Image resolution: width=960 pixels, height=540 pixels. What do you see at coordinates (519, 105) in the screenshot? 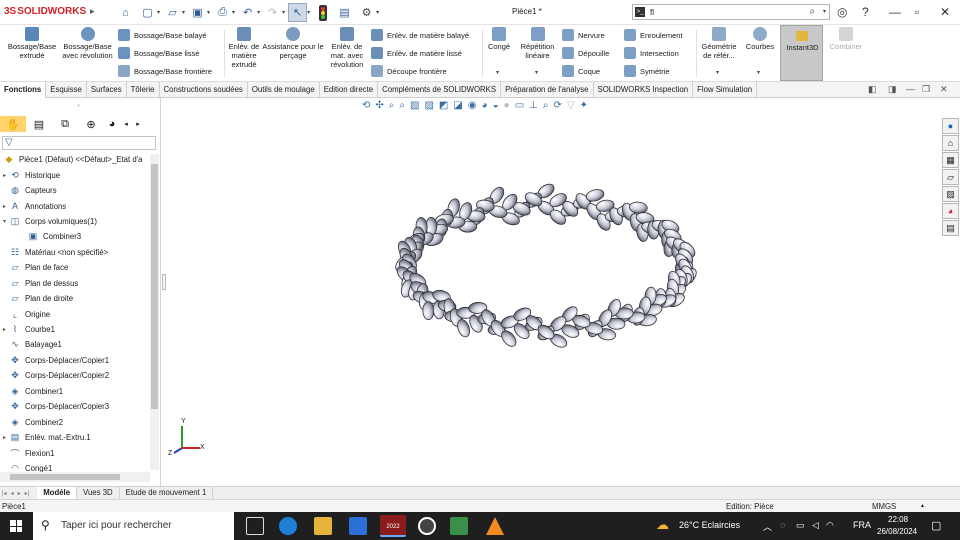
I see `view-settings-icon: ▭` at bounding box center [519, 105].